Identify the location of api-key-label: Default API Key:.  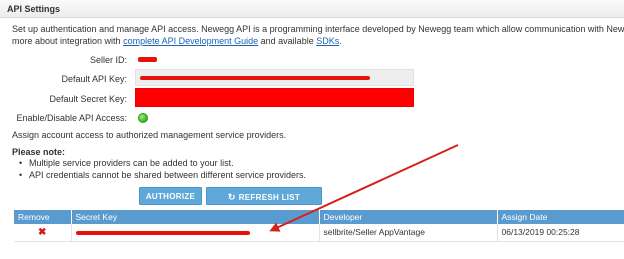
(94, 79).